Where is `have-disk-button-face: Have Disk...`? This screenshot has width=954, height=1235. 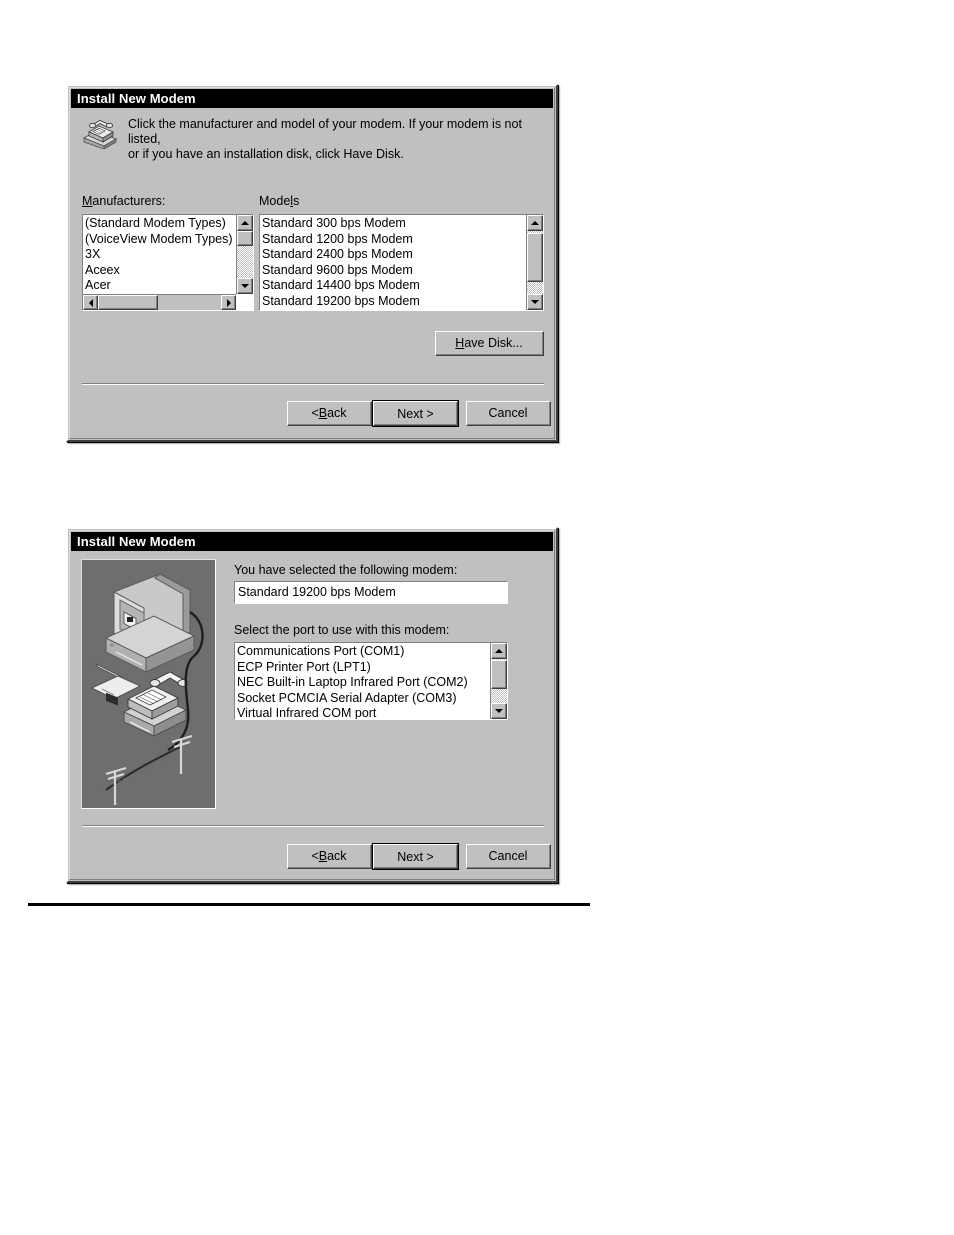
have-disk-button-face: Have Disk... is located at coordinates (489, 343).